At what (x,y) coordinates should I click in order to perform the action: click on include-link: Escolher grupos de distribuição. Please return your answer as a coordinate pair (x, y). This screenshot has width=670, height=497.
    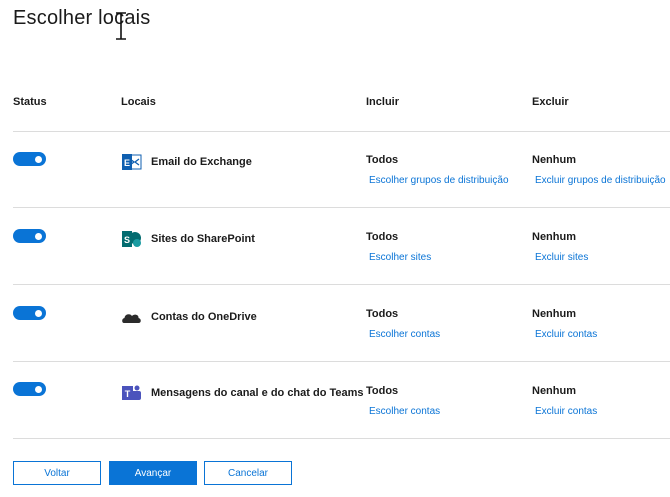
    Looking at the image, I should click on (439, 180).